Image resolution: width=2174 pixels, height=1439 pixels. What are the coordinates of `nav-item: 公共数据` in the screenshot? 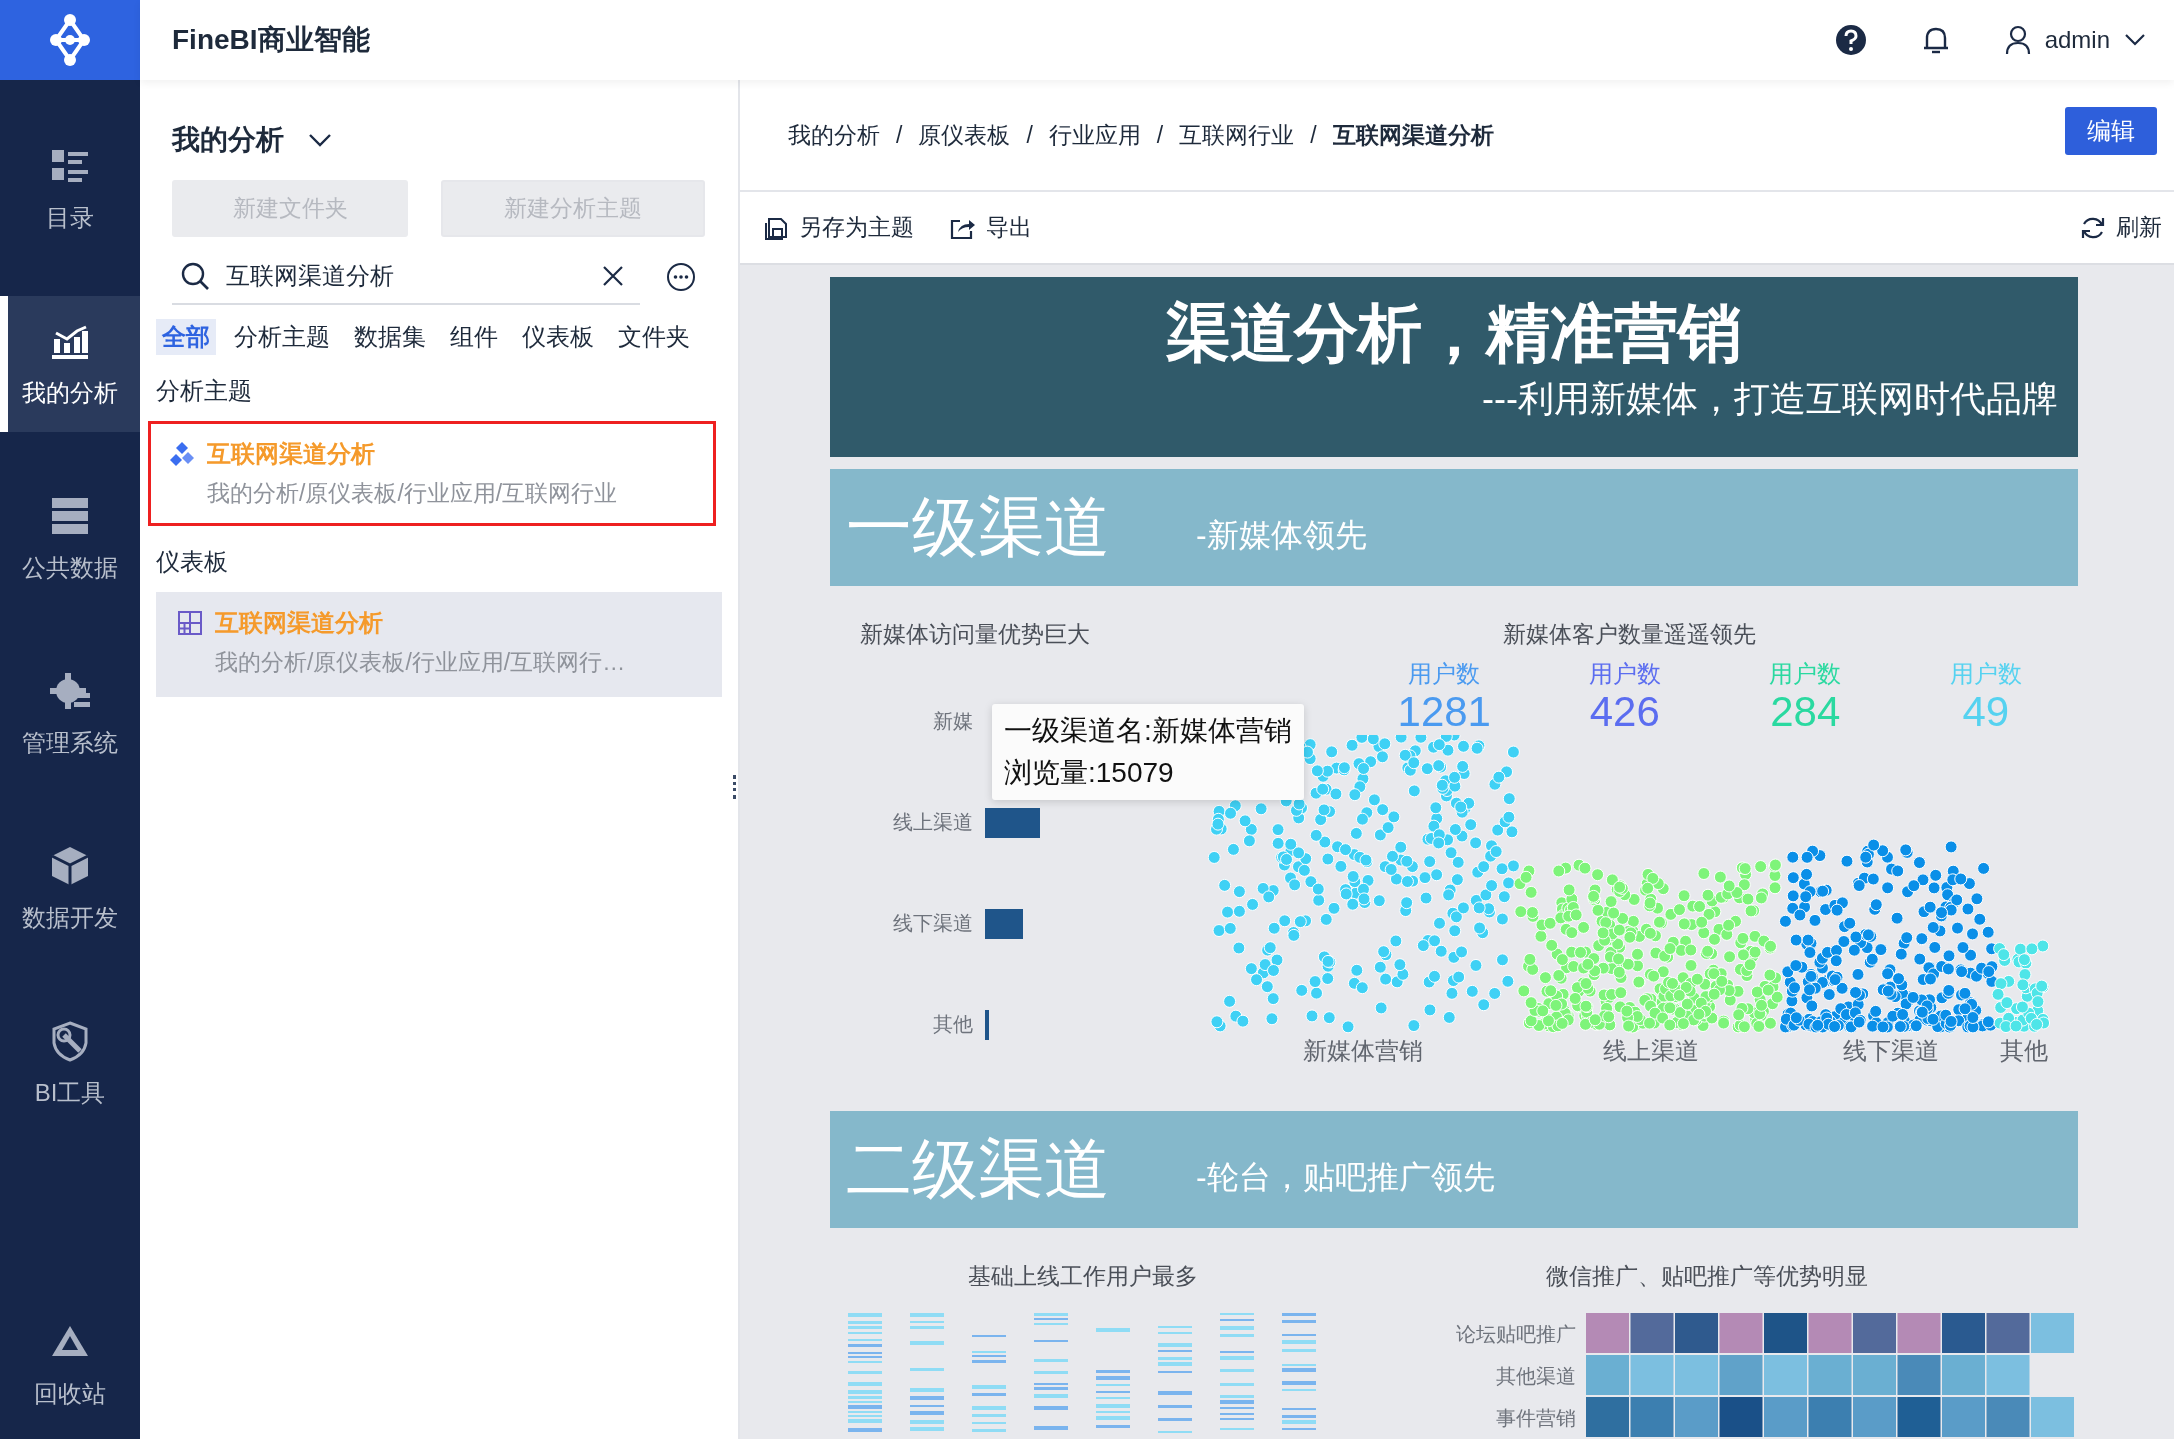 It's located at (70, 539).